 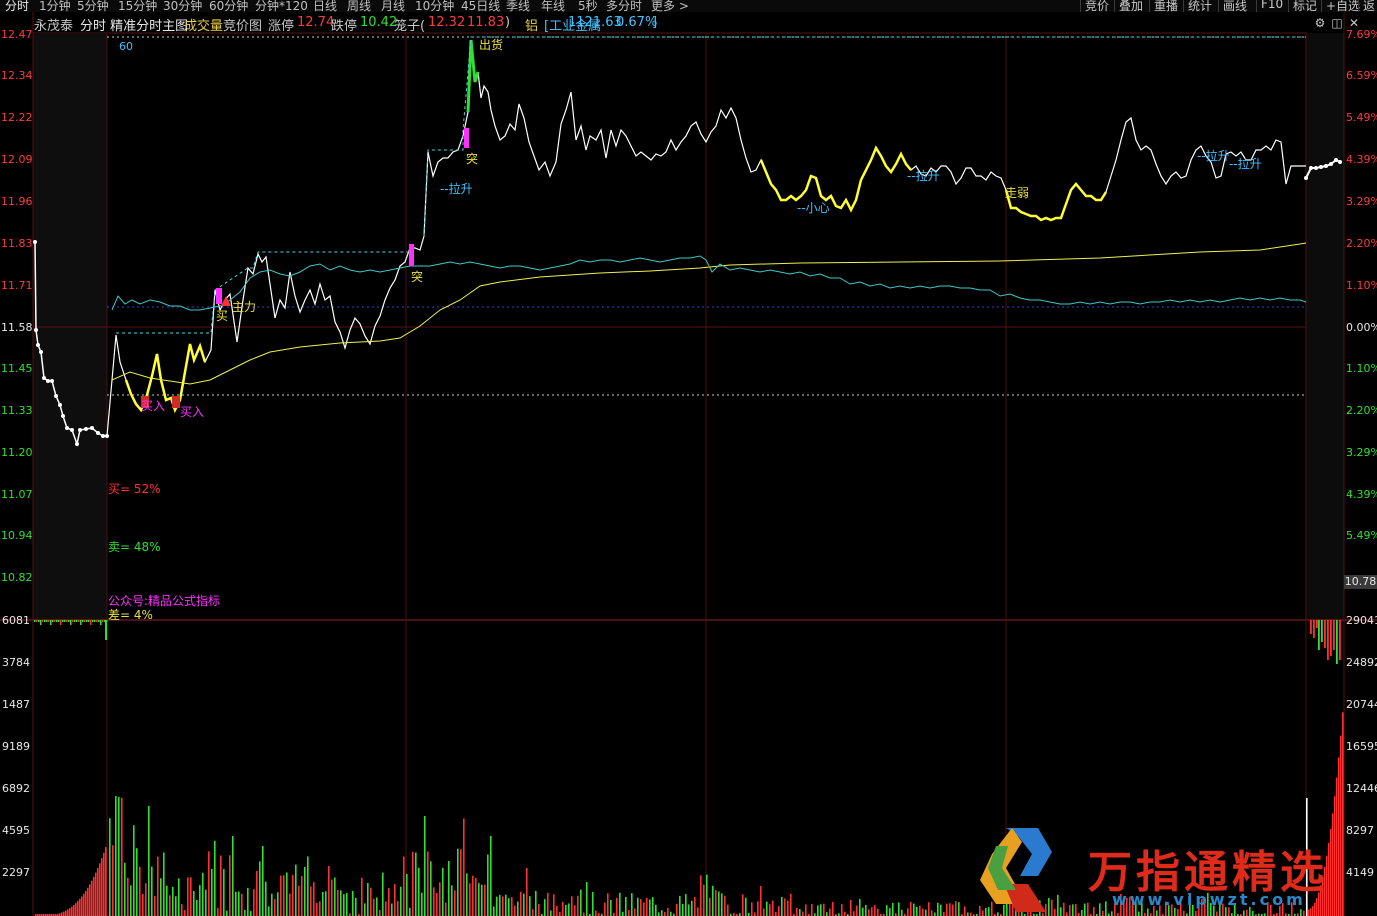 What do you see at coordinates (17, 494) in the screenshot?
I see `price-axis-label: 11.07` at bounding box center [17, 494].